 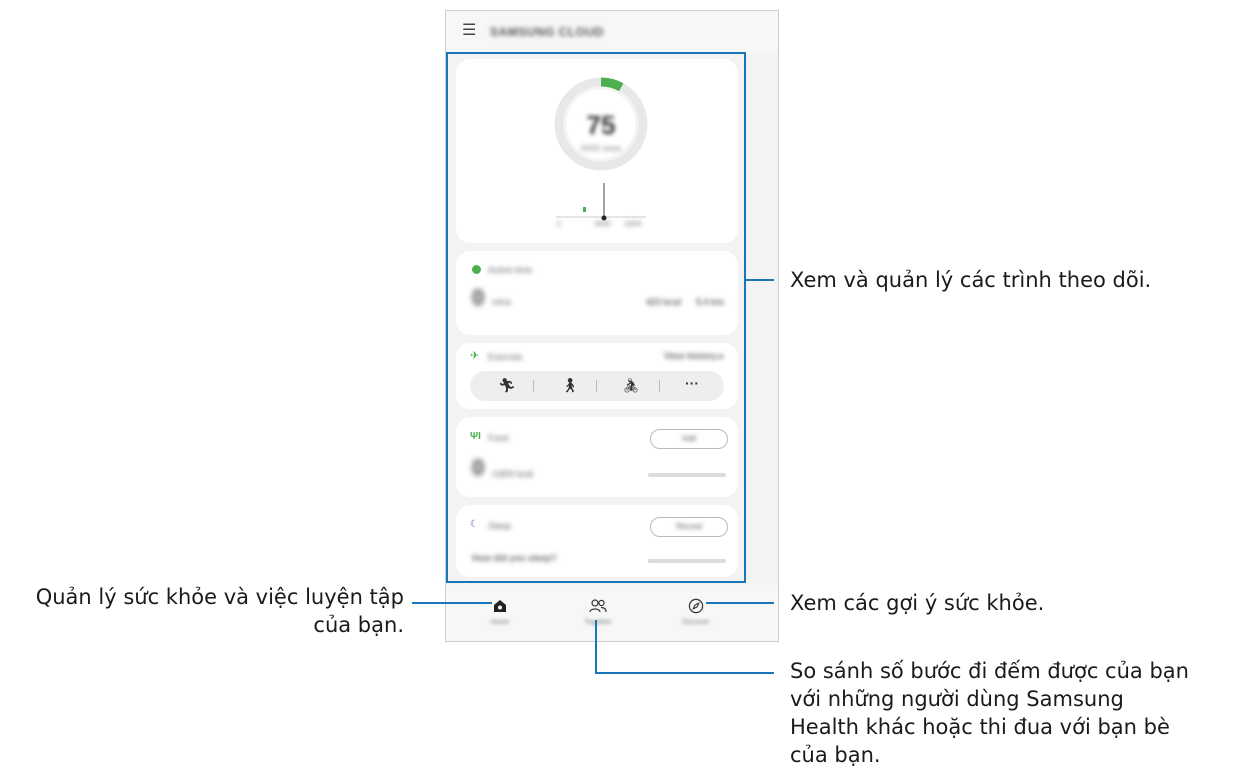 What do you see at coordinates (980, 727) in the screenshot?
I see `together-callout-line-3: Health khác hoặc thi đua với bạn bè` at bounding box center [980, 727].